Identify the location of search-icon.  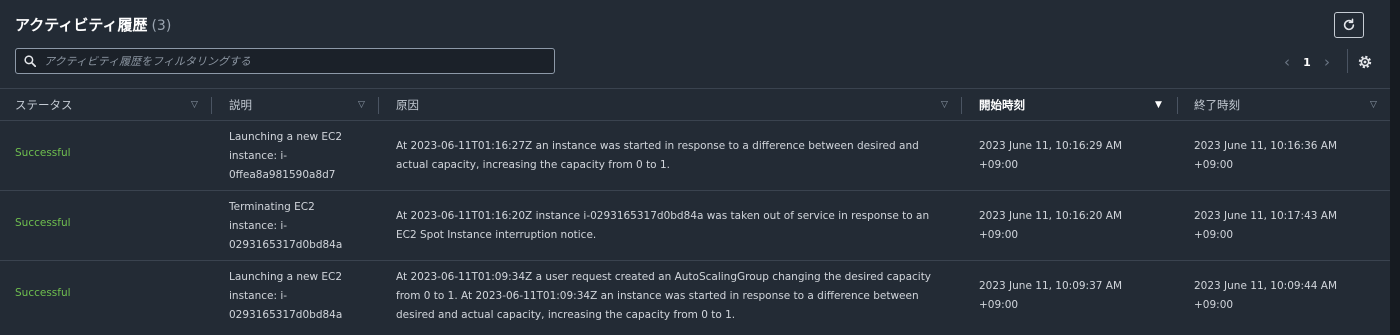
(30, 61).